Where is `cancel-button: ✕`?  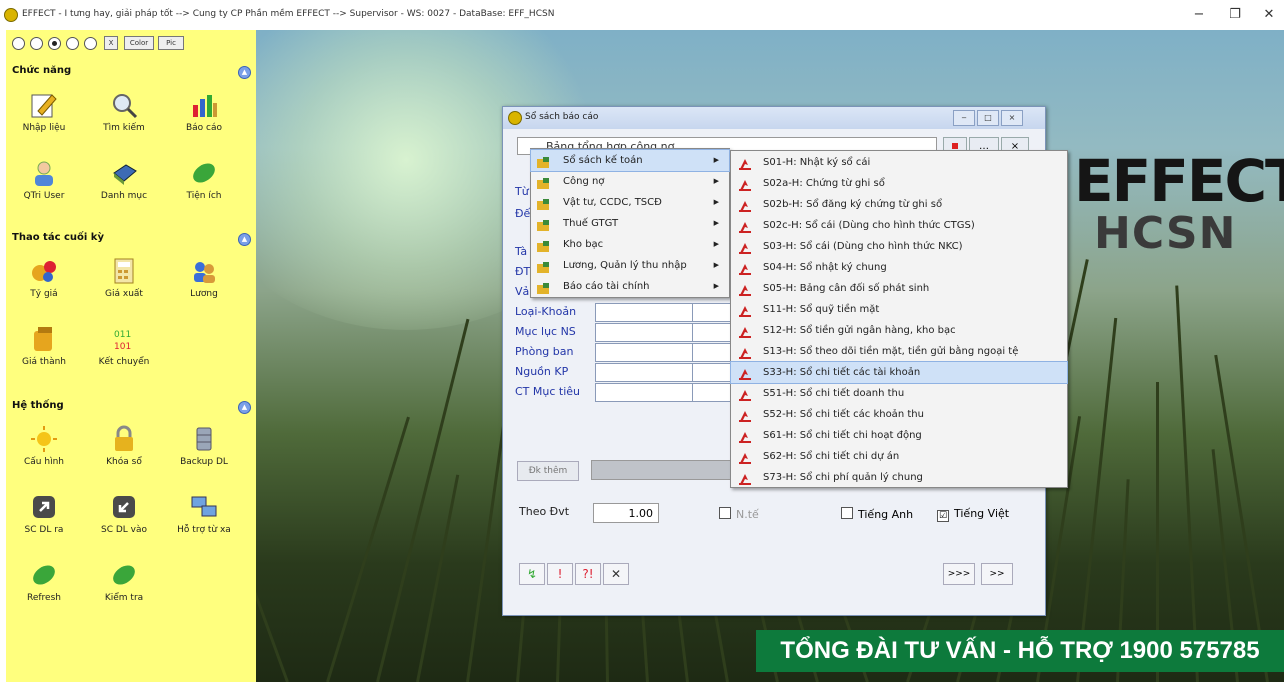
cancel-button: ✕ is located at coordinates (616, 574).